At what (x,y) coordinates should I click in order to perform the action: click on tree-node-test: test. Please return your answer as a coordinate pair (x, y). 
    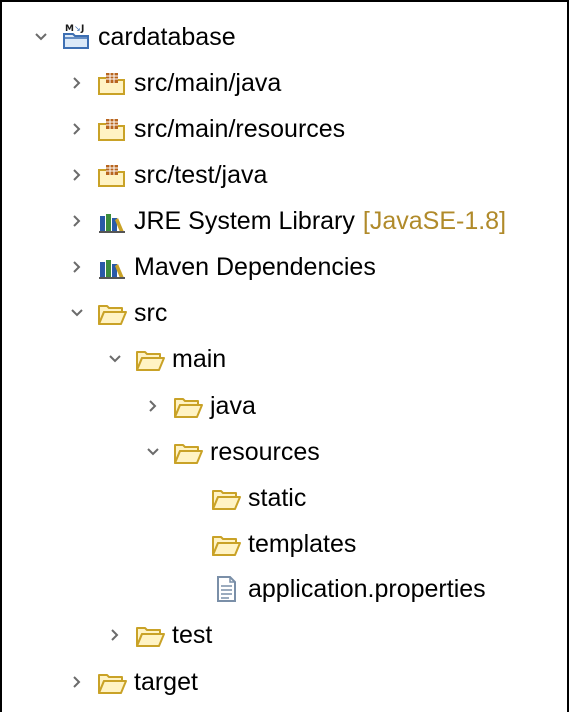
    Looking at the image, I should click on (158, 635).